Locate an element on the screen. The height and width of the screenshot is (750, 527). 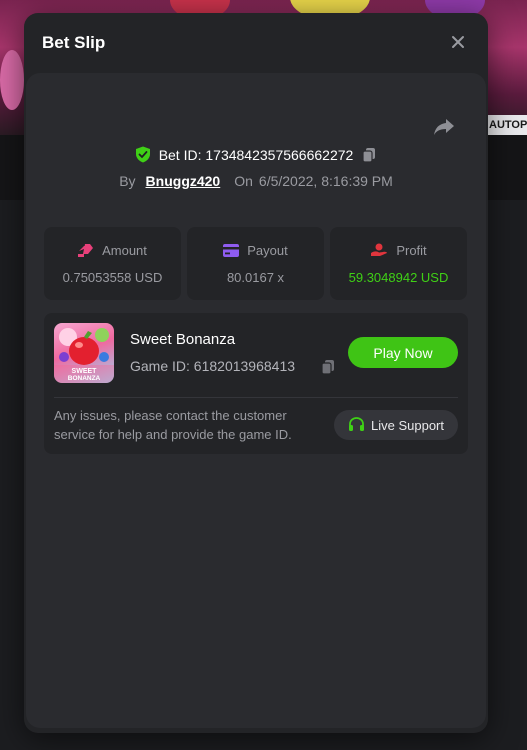
bet-author-row: By Bnuggz420 On 6/5/2022, 8:16:39 PM is located at coordinates (256, 181).